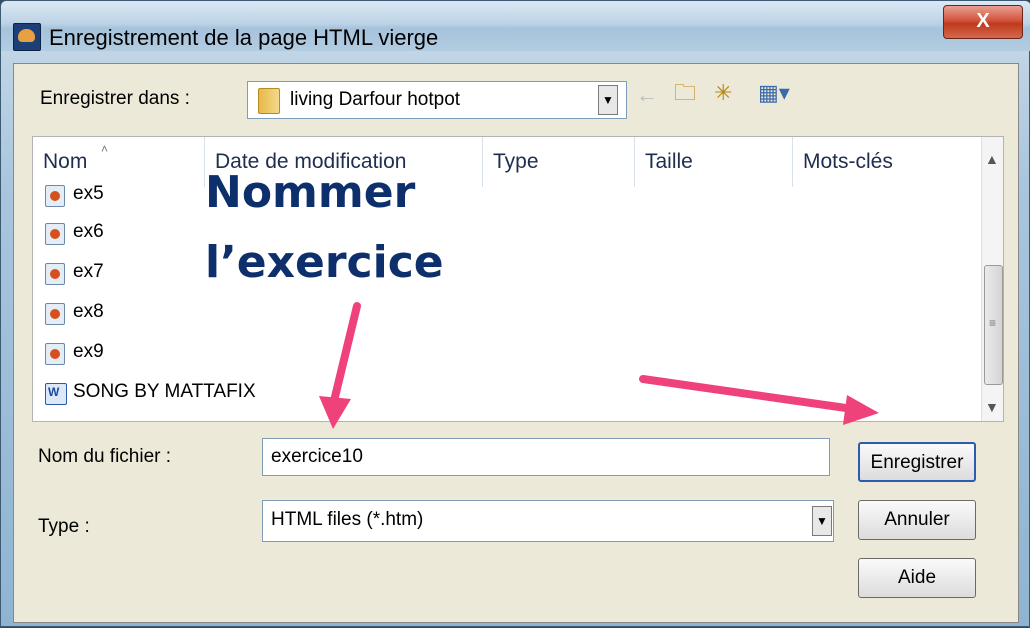 Image resolution: width=1030 pixels, height=628 pixels. What do you see at coordinates (714, 162) in the screenshot?
I see `column-header-size: Taille` at bounding box center [714, 162].